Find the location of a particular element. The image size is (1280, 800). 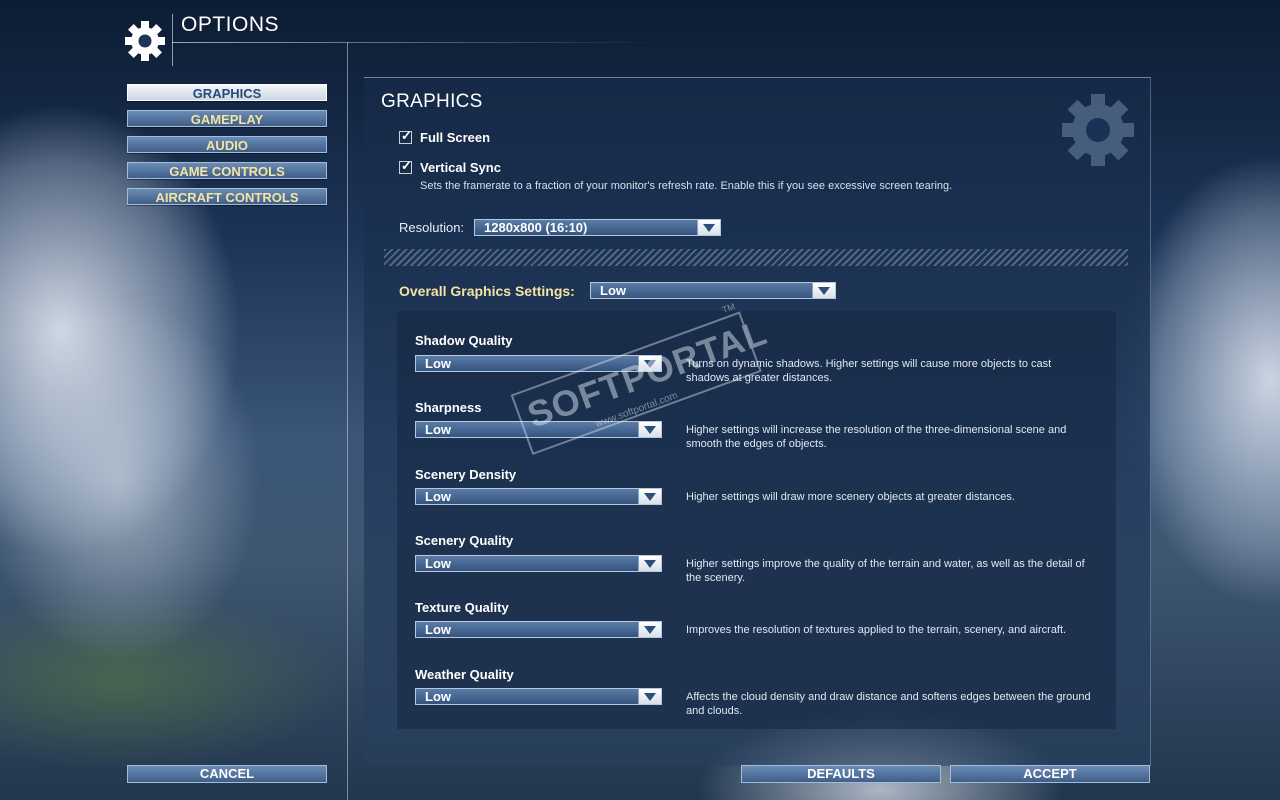

fullscreen-label: Full Screen is located at coordinates (455, 137).